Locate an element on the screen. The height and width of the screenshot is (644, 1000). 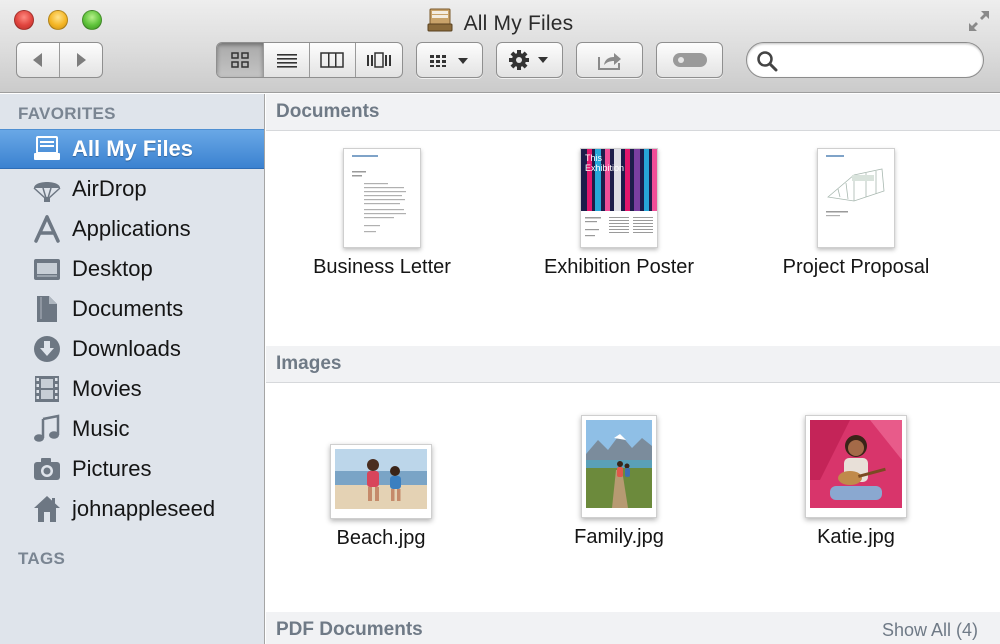
sidebar-item-label: Downloads is located at coordinates (126, 348).